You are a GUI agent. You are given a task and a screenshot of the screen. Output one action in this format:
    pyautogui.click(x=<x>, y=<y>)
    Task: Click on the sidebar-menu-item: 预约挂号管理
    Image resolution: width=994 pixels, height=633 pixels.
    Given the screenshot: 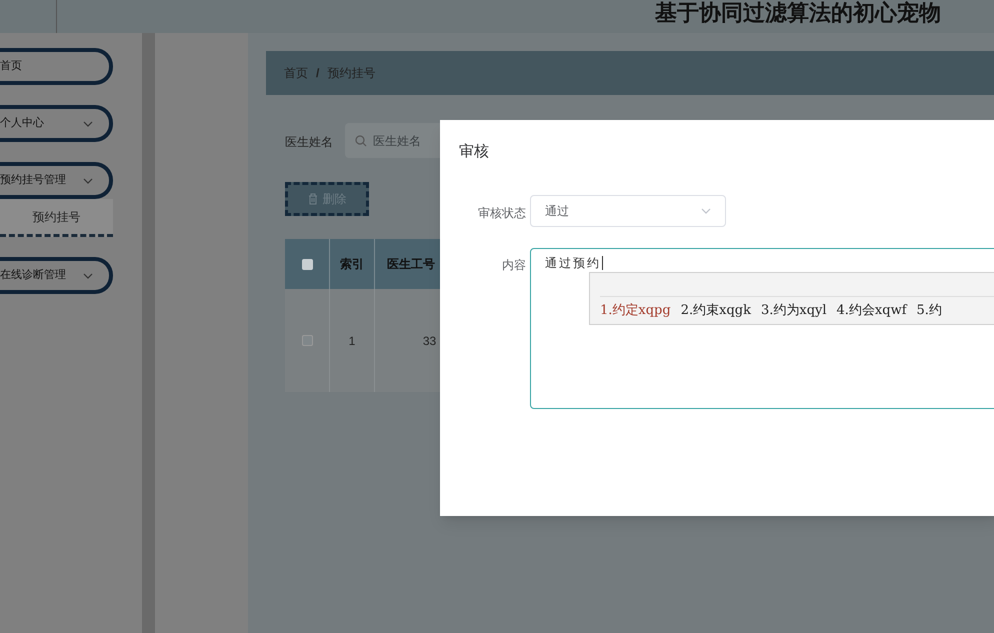 What is the action you would take?
    pyautogui.click(x=56, y=180)
    